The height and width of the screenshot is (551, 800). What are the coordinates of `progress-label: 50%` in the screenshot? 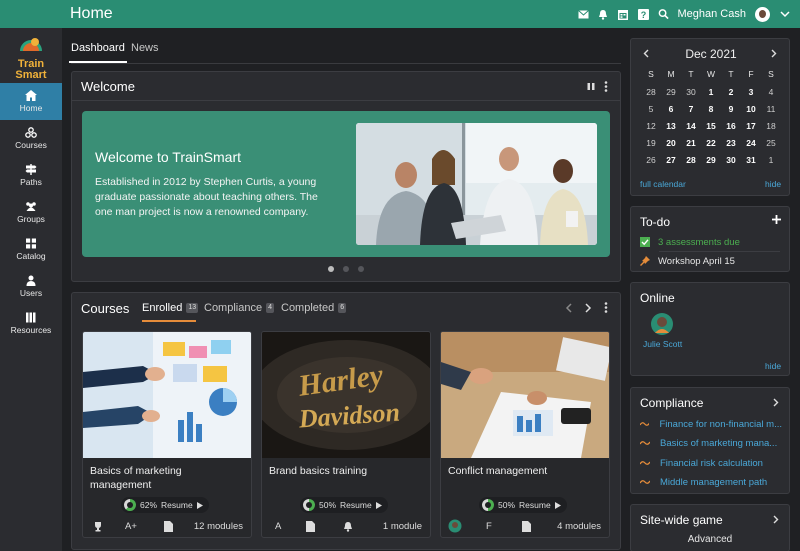 It's located at (507, 505).